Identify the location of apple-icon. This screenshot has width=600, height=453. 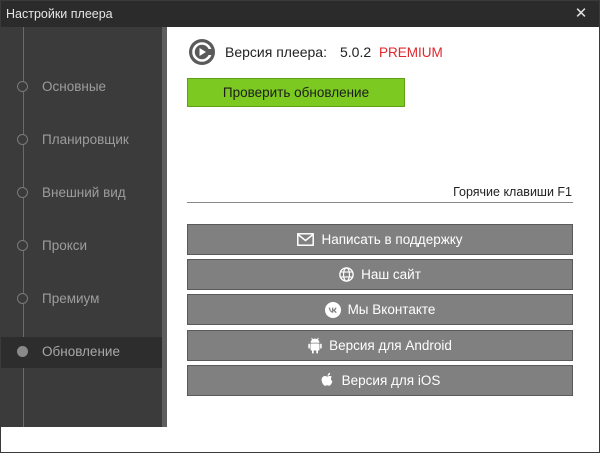
(327, 379).